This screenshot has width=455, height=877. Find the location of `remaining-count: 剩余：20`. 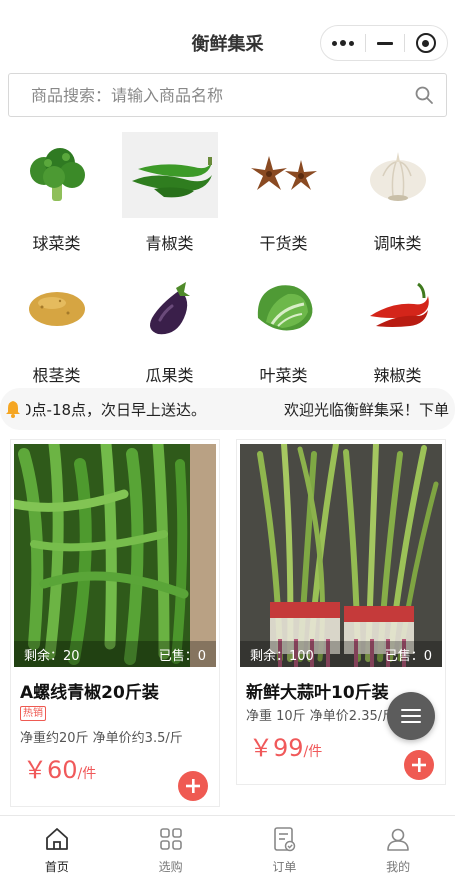

remaining-count: 剩余：20 is located at coordinates (52, 656).